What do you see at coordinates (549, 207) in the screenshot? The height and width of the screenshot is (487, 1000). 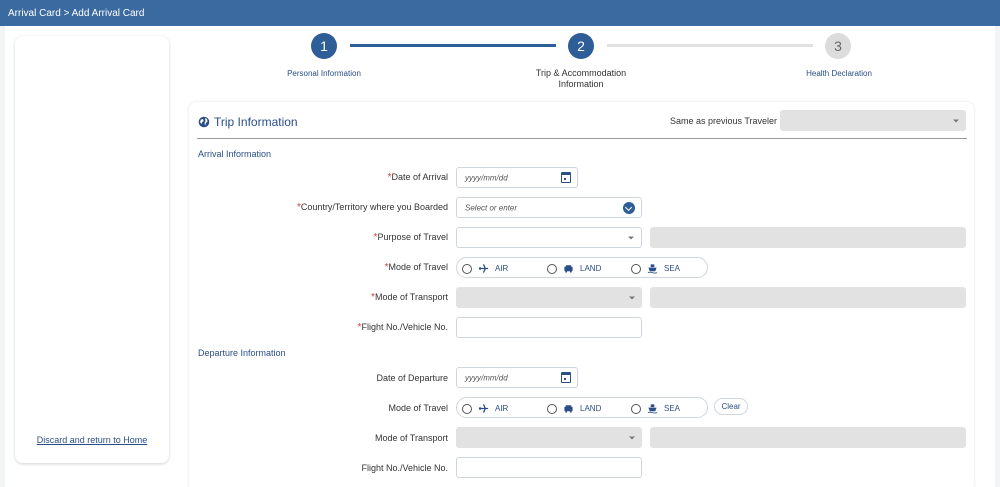 I see `country-boarded-select: Select or enter` at bounding box center [549, 207].